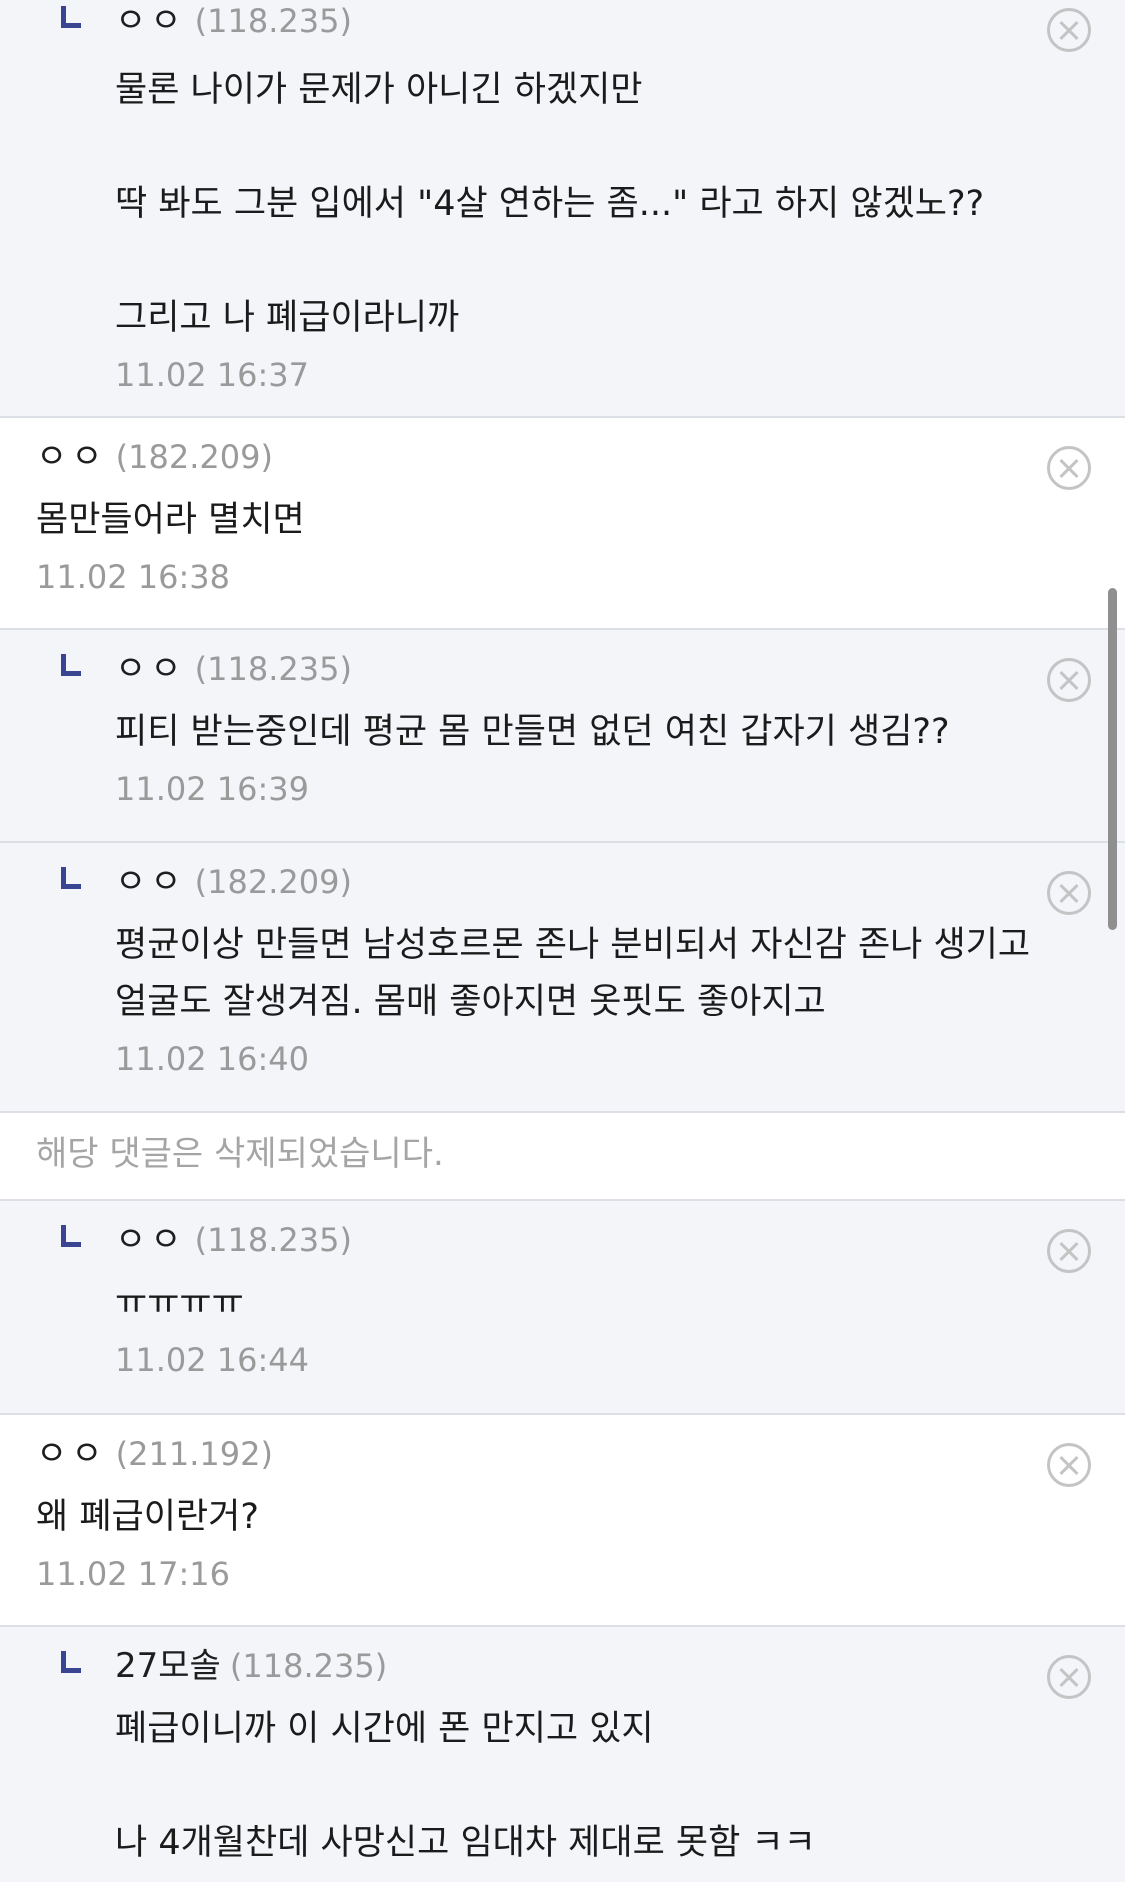 The image size is (1125, 1882). Describe the element at coordinates (580, 1454) in the screenshot. I see `comment-meta: ㅇㅇ (211.192)` at that location.